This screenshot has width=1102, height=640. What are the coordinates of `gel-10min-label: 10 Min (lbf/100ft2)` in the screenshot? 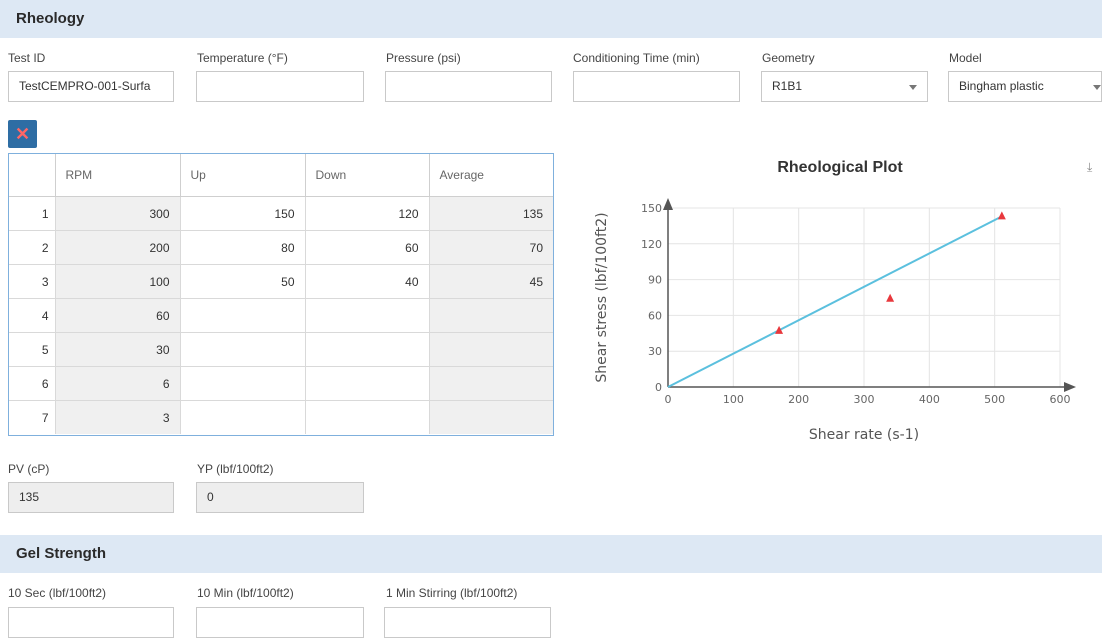 It's located at (245, 593).